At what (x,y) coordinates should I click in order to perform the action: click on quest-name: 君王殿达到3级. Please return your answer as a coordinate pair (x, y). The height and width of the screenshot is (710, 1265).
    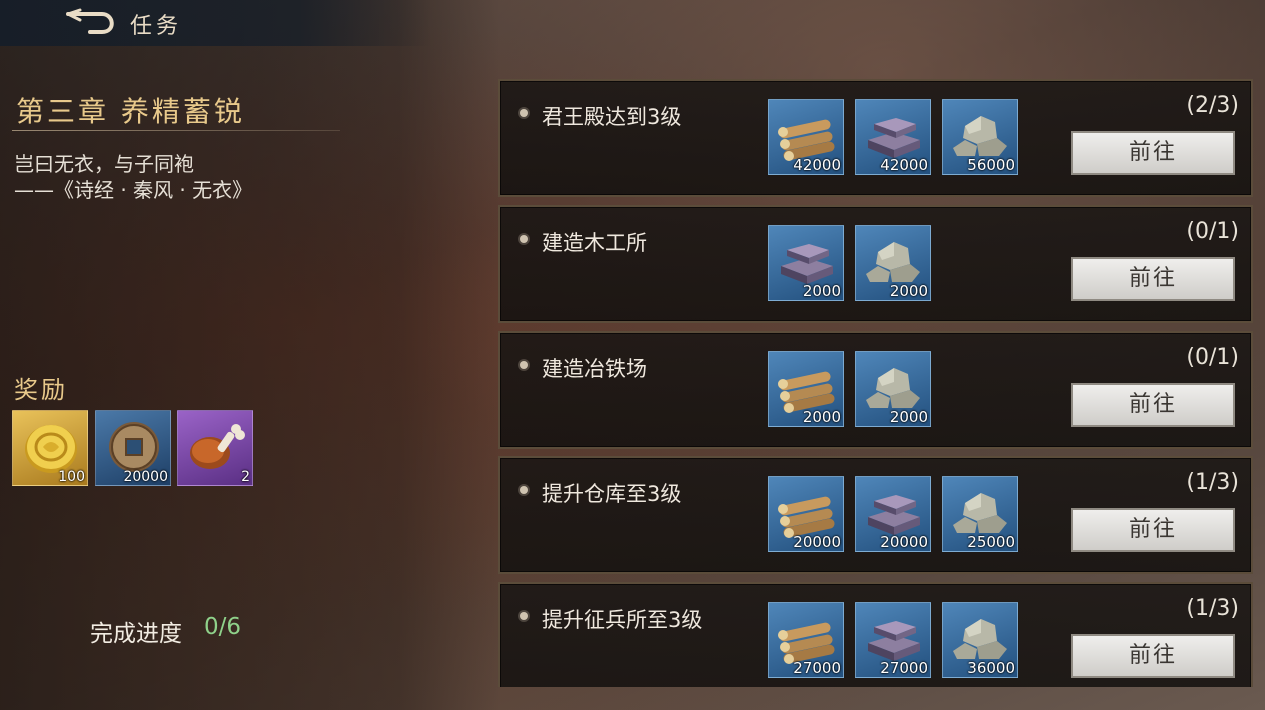
    Looking at the image, I should click on (612, 117).